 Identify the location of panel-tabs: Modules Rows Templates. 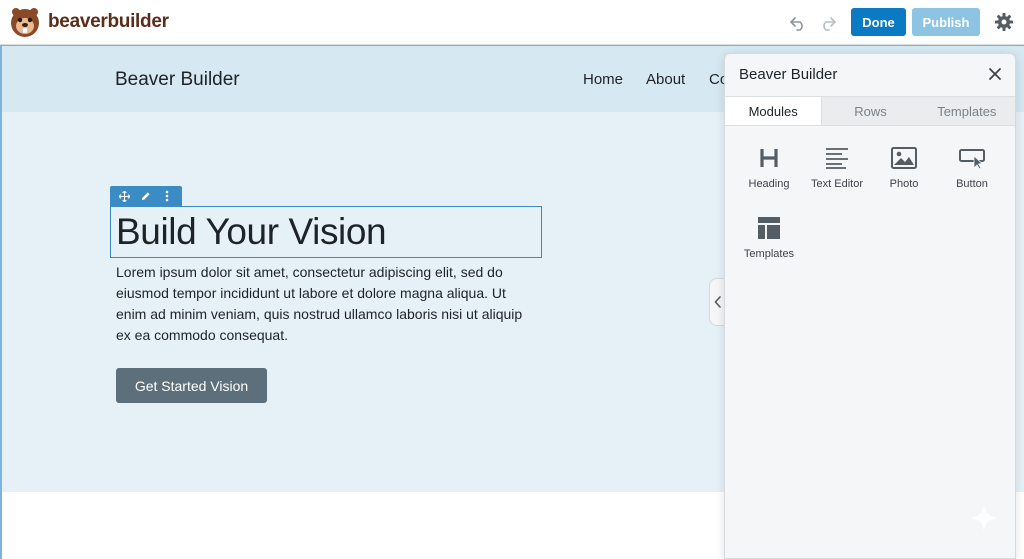
(870, 111).